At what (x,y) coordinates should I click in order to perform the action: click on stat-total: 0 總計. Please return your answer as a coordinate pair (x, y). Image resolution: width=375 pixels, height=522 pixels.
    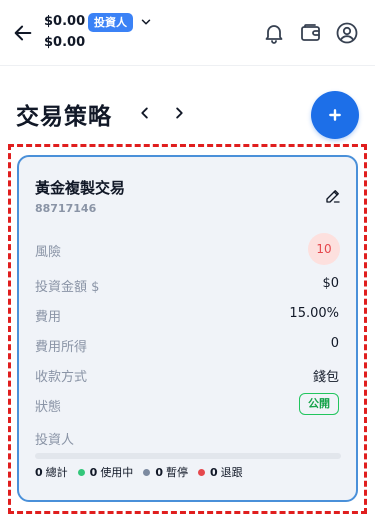
    Looking at the image, I should click on (51, 472).